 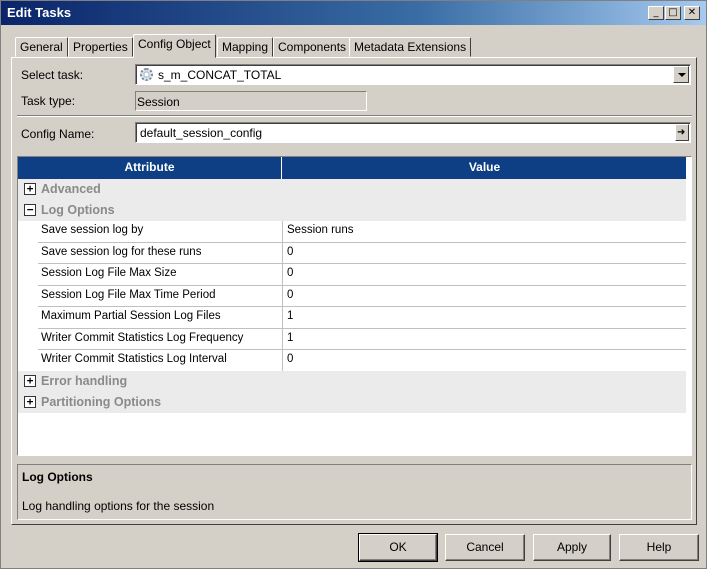 I want to click on session-gear-icon, so click(x=146, y=74).